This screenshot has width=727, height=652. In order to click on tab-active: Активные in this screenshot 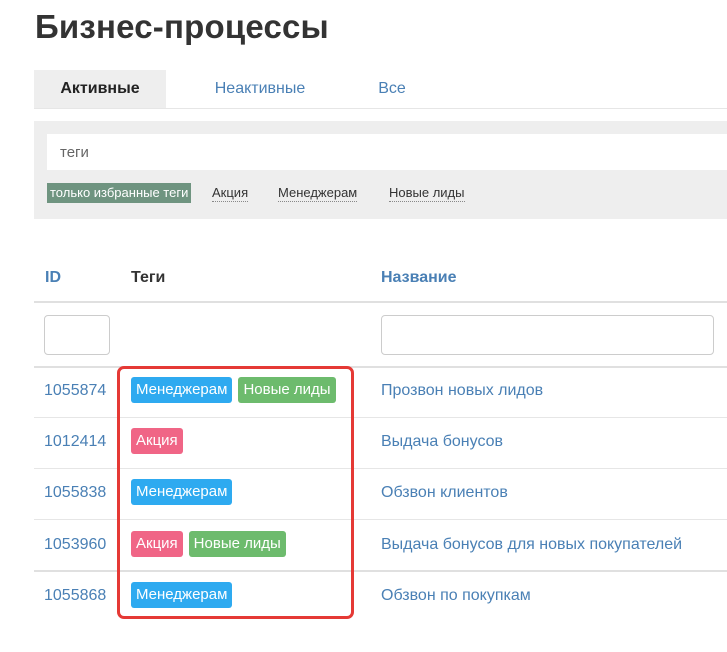, I will do `click(100, 89)`.